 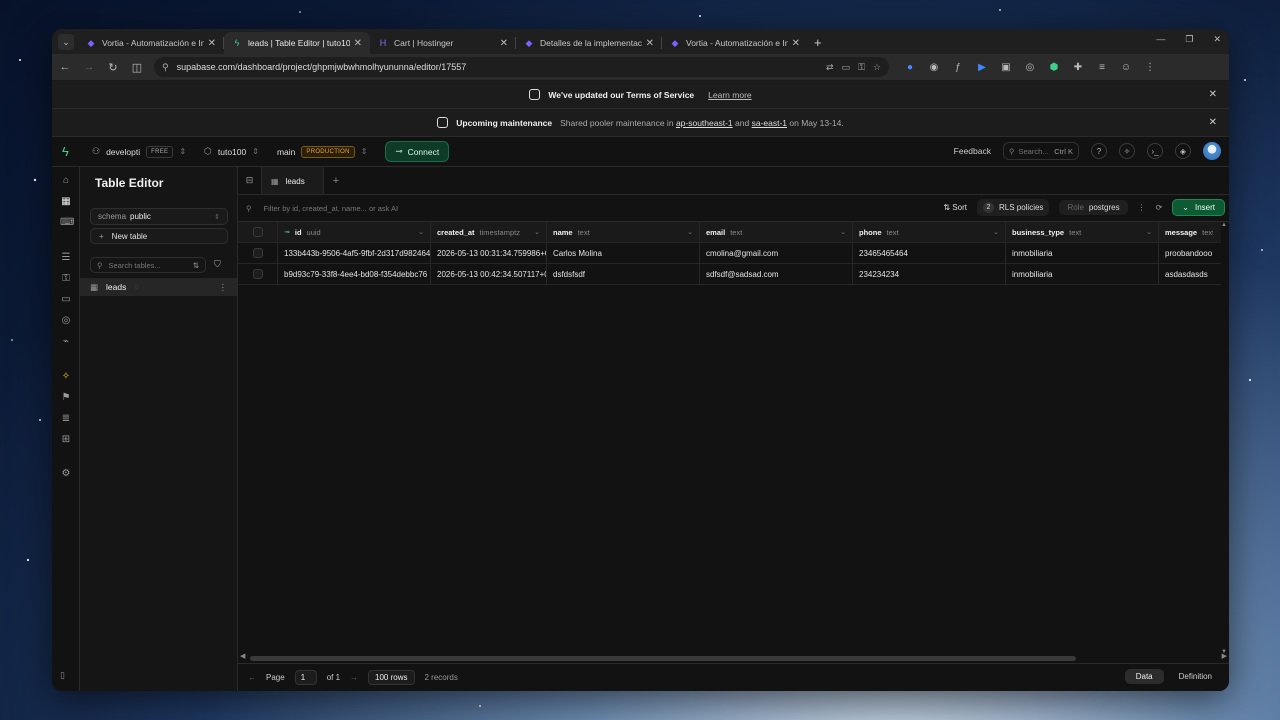 I want to click on next-page-icon: →, so click(x=354, y=677).